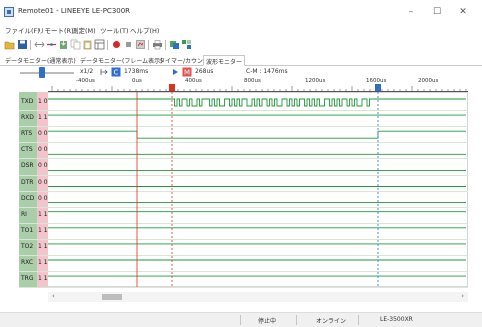 The image size is (482, 327). I want to click on status-mode: 停止中, so click(267, 321).